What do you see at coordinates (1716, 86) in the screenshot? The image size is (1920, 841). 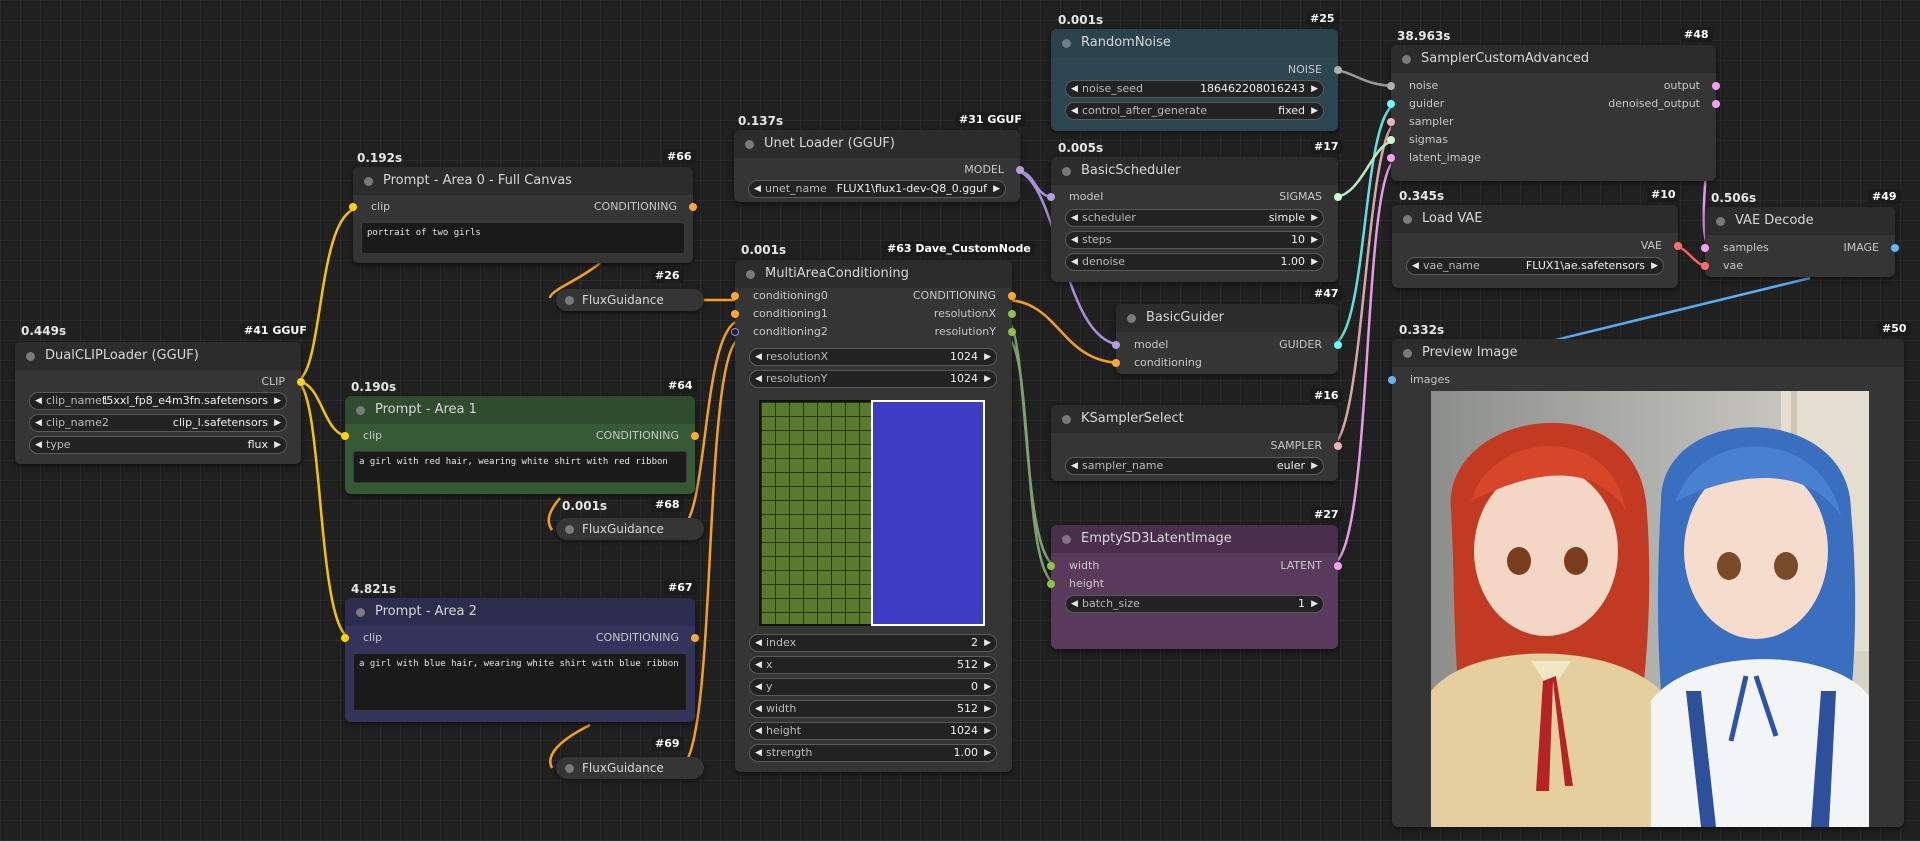 I see `output-socket-output` at bounding box center [1716, 86].